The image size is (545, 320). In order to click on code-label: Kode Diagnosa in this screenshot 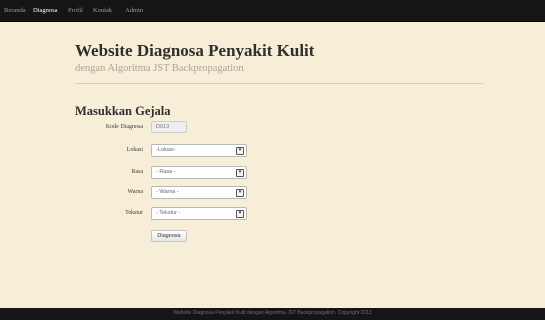, I will do `click(124, 127)`.